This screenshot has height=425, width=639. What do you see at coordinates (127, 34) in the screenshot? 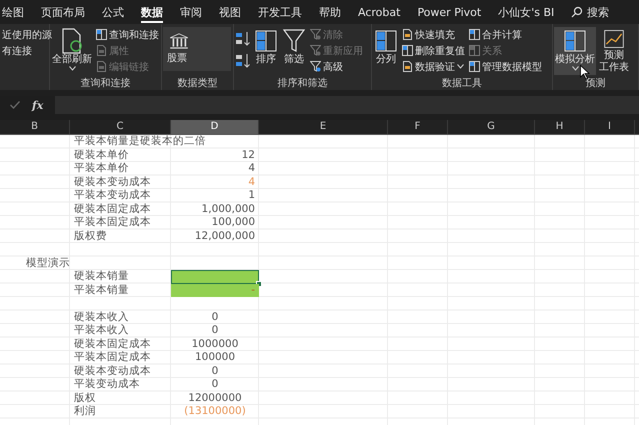
I see `ribbon-command: 查询和连接` at bounding box center [127, 34].